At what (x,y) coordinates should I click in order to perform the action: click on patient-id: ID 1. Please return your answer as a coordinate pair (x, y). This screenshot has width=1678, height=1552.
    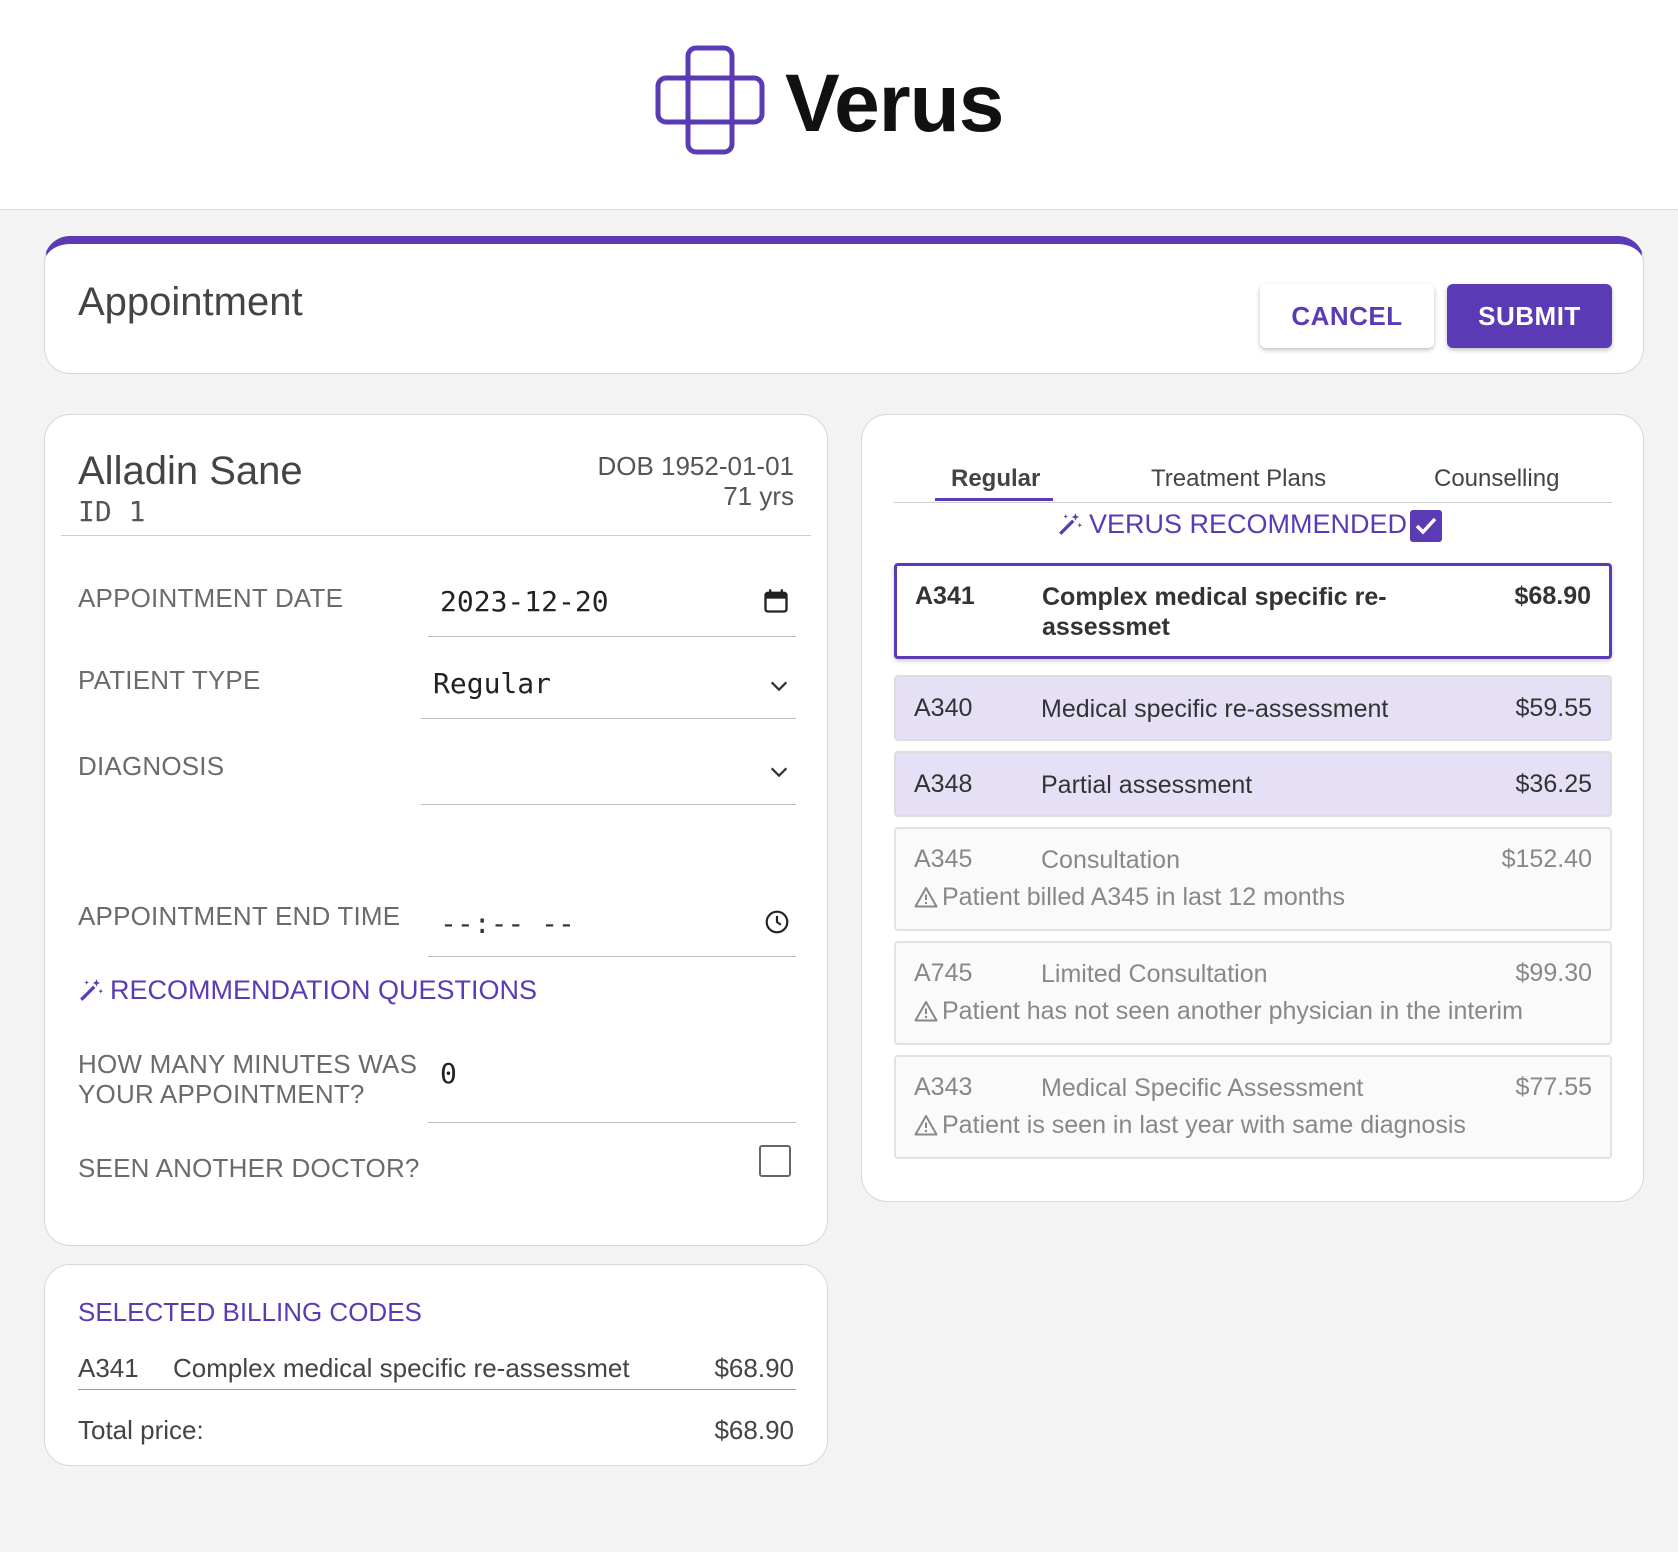
    Looking at the image, I should click on (112, 511).